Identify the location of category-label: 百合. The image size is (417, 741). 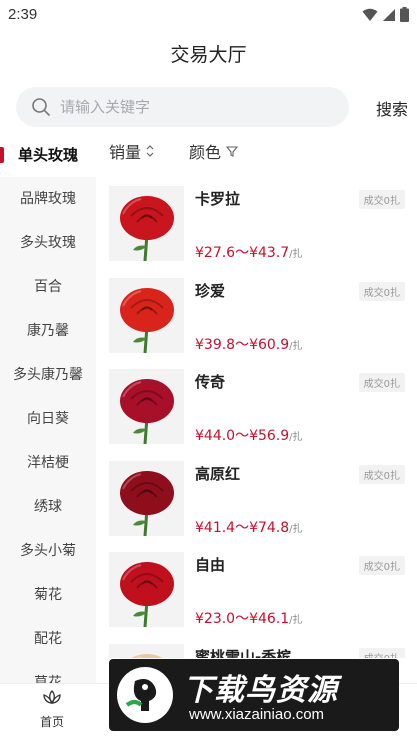
(48, 287).